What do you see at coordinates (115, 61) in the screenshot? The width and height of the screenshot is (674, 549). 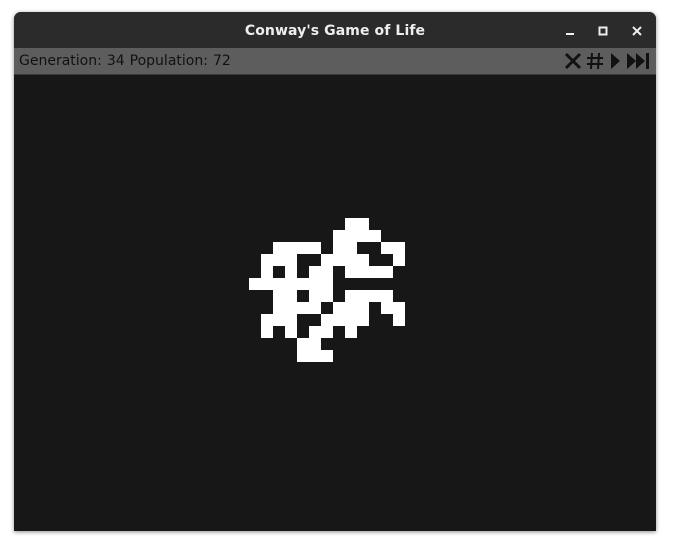 I see `generation-value: 34` at bounding box center [115, 61].